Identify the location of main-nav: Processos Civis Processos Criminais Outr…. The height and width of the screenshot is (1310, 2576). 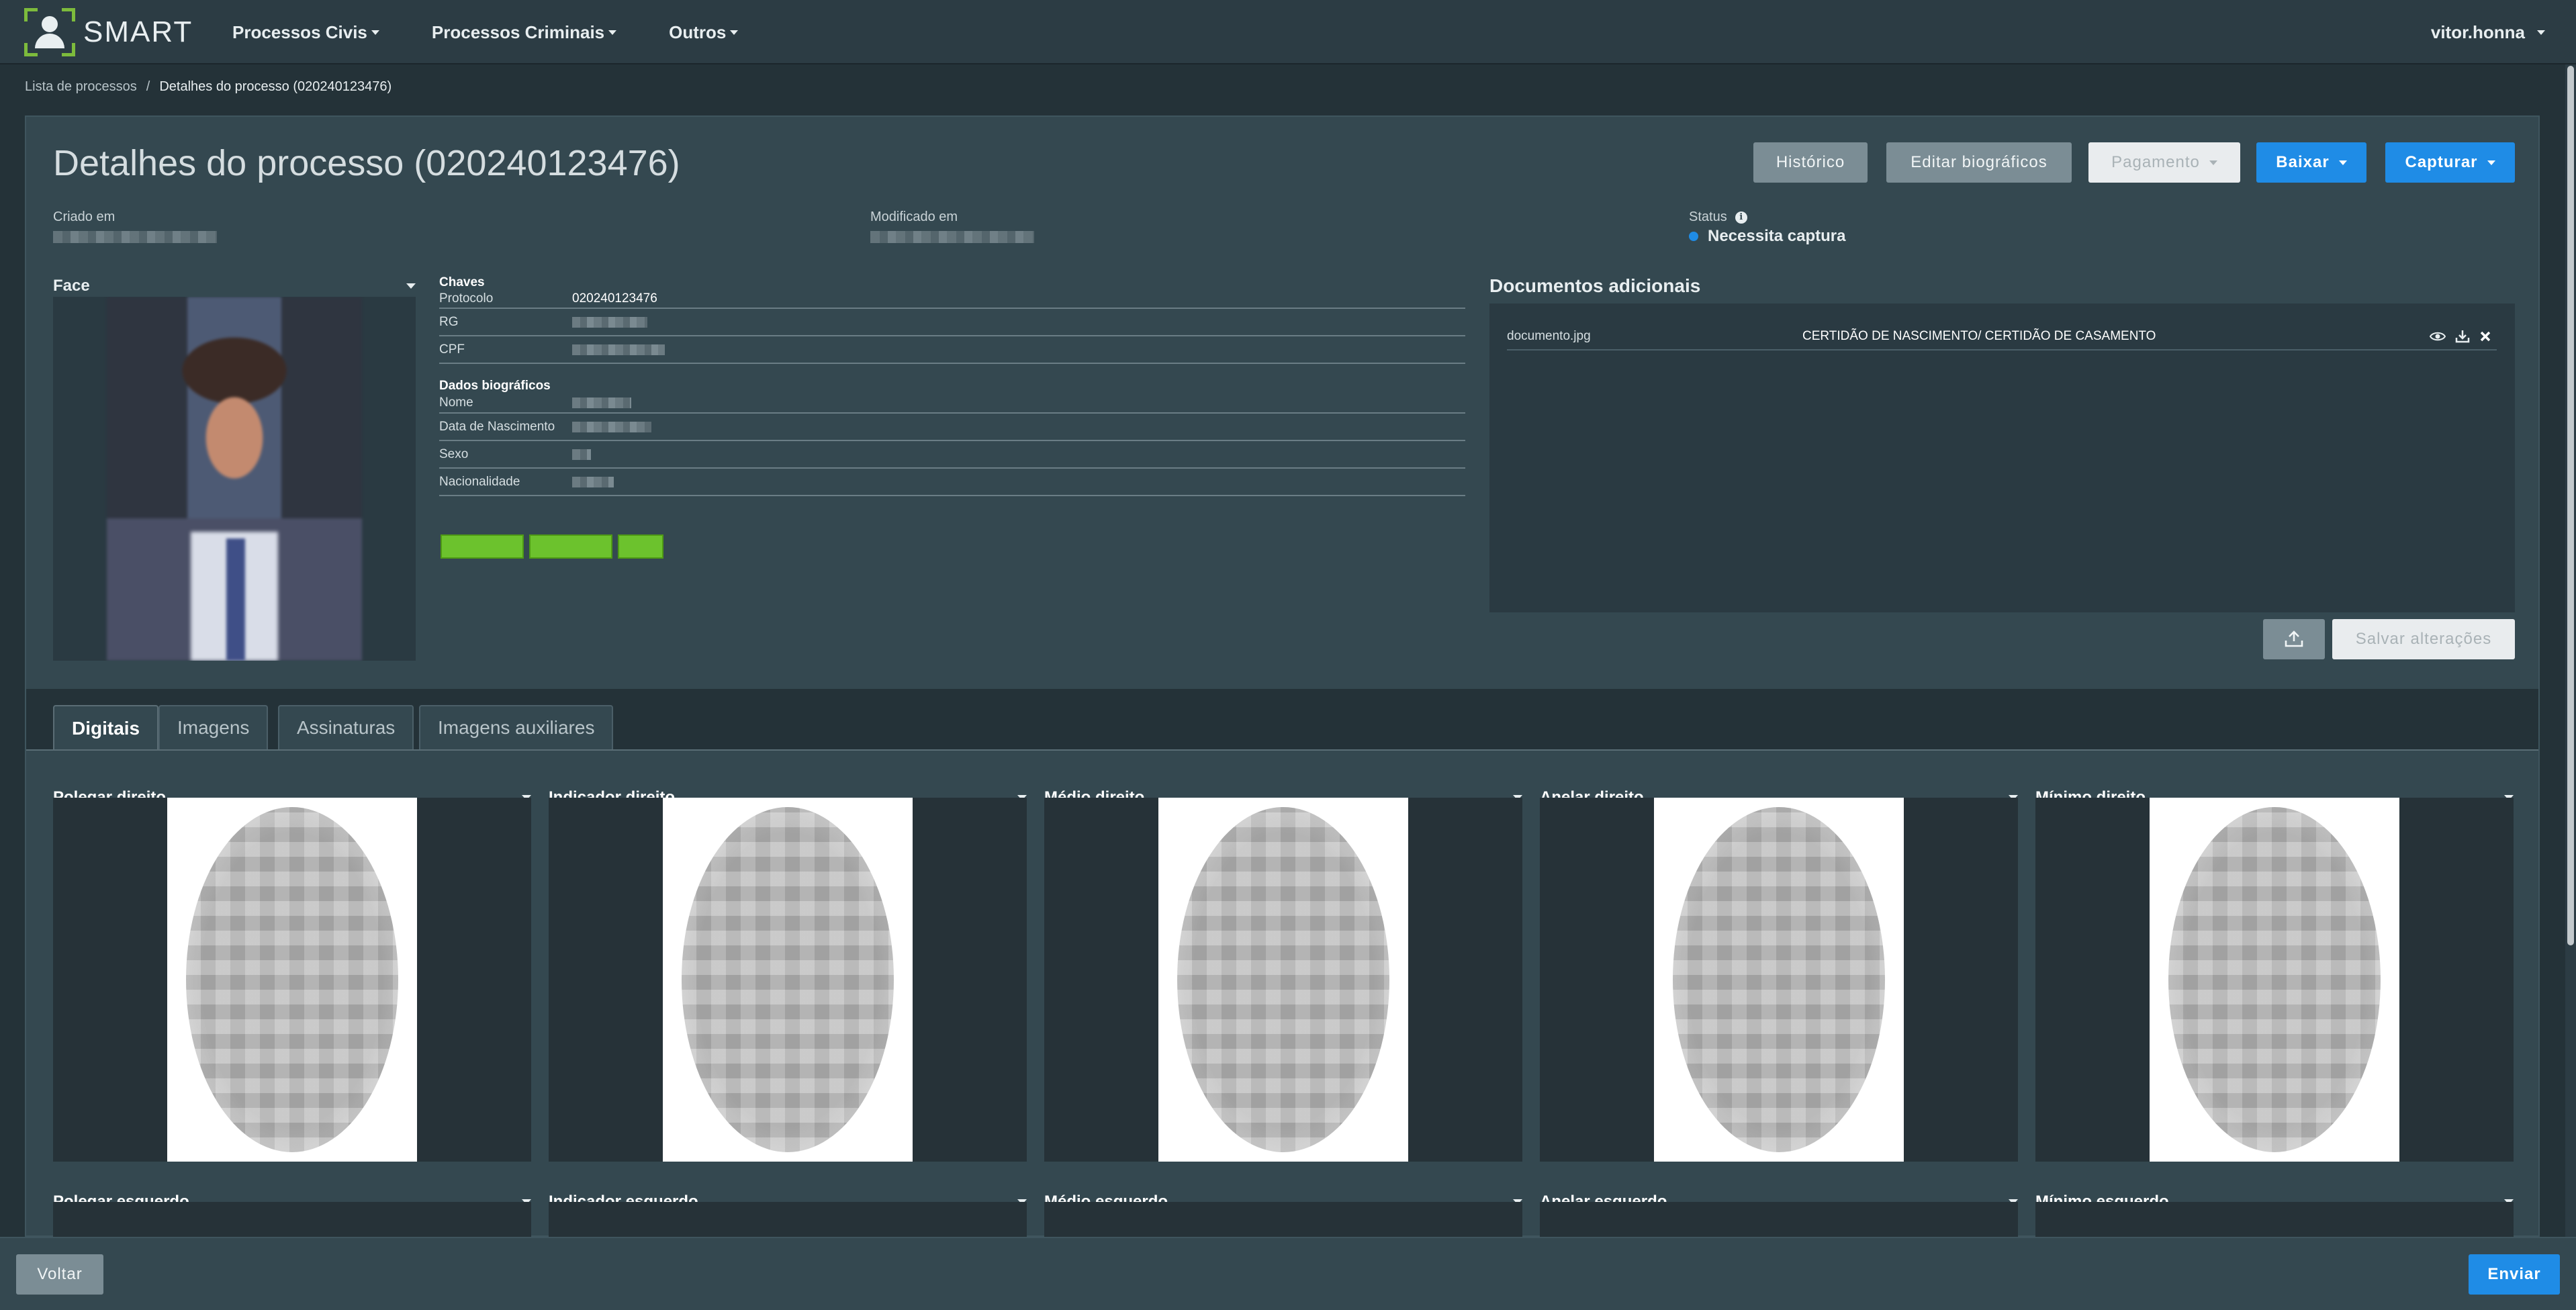
(511, 32).